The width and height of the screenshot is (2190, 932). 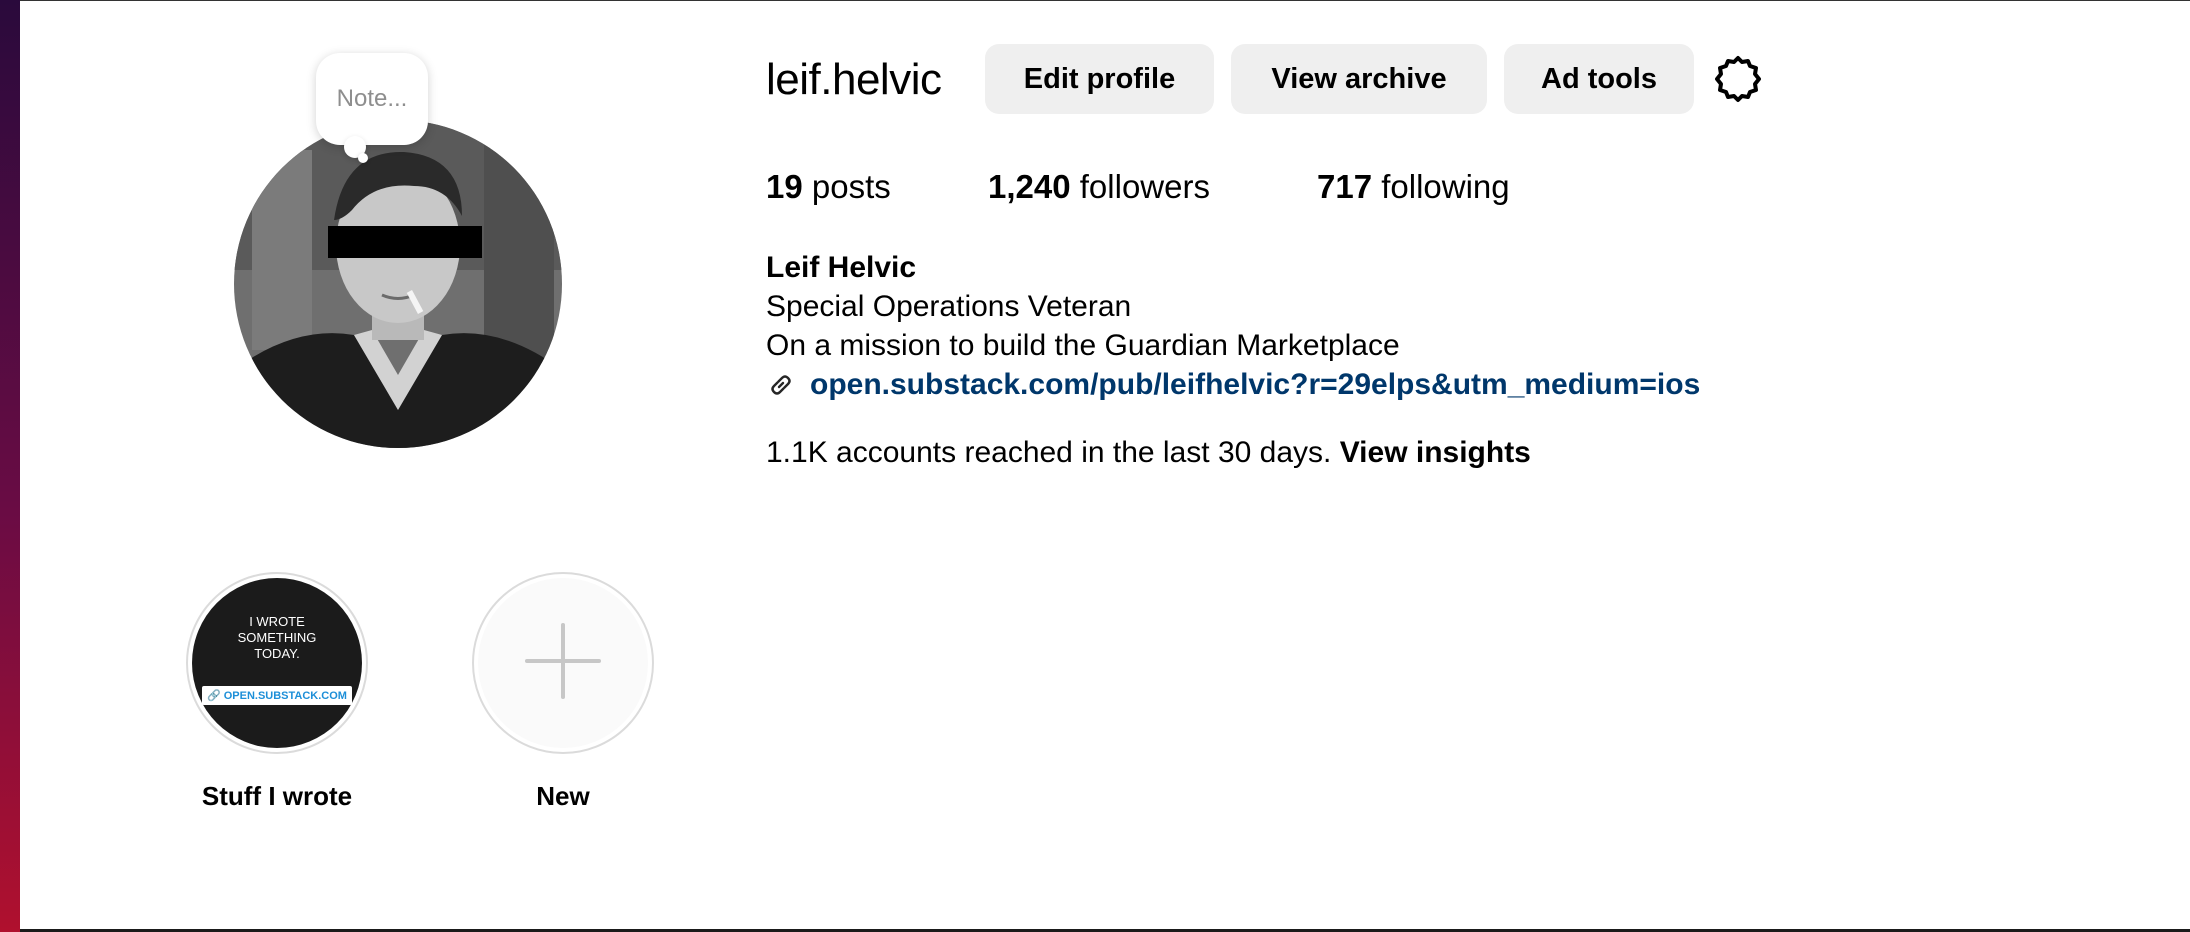 I want to click on view-insights-link: View insights, so click(x=1435, y=452).